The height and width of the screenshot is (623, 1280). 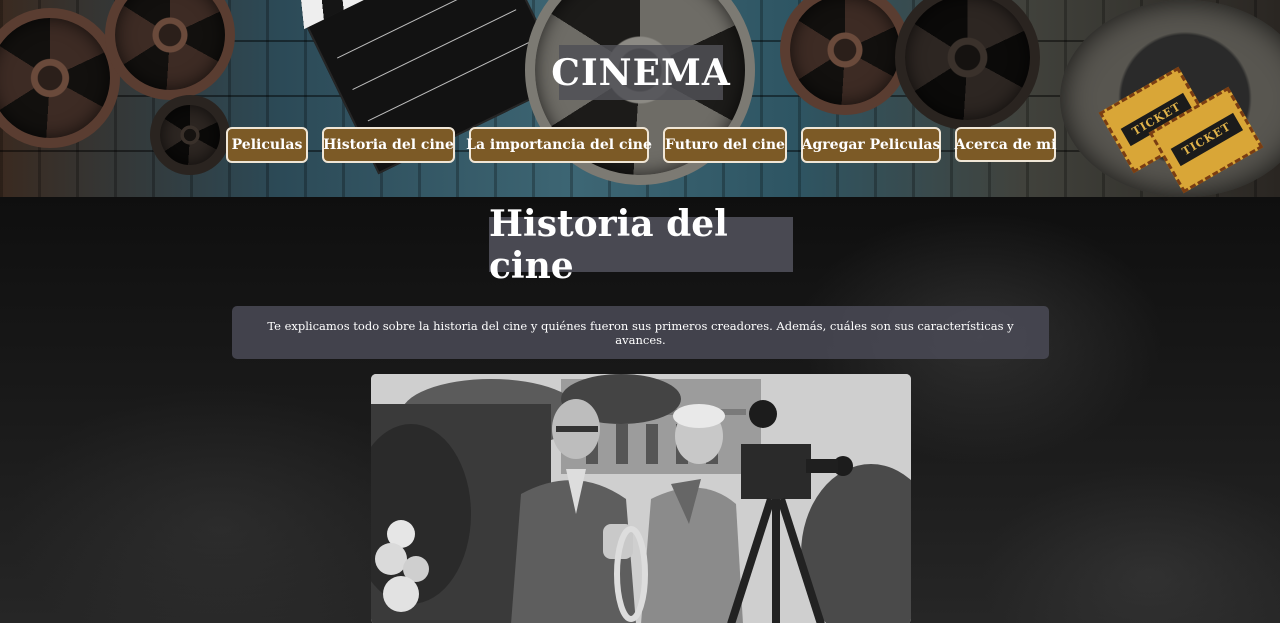 What do you see at coordinates (388, 145) in the screenshot?
I see `nav-historia-del-cine: Historia del cine` at bounding box center [388, 145].